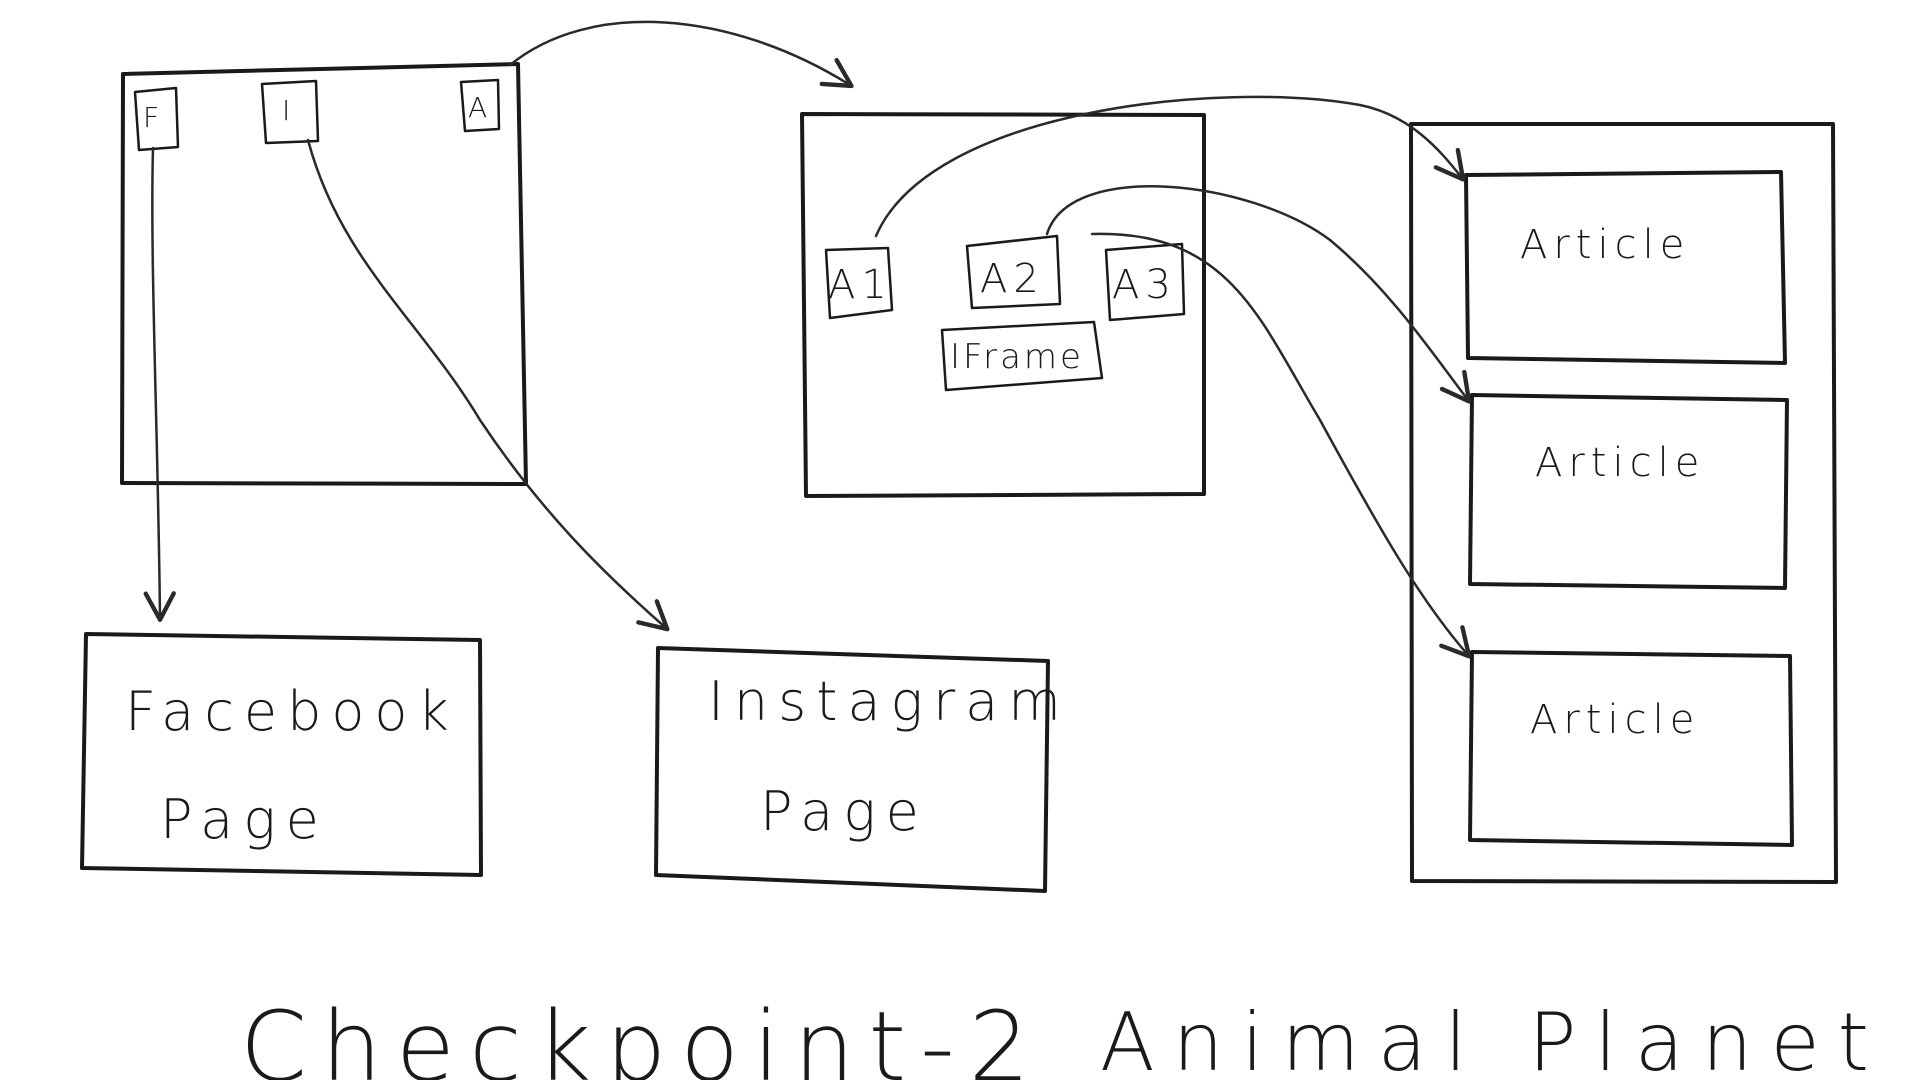 The height and width of the screenshot is (1080, 1920). Describe the element at coordinates (281, 754) in the screenshot. I see `facebook-page-frame: Facebook Page` at that location.